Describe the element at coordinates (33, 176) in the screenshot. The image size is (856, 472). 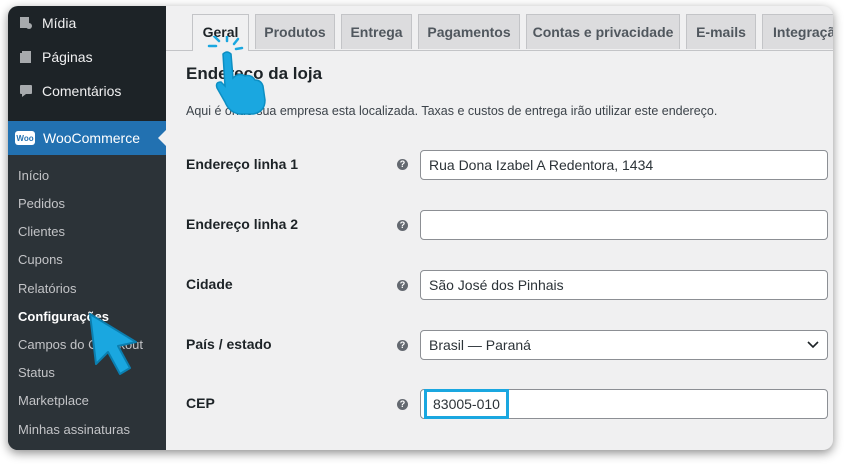
I see `submenu-item-inicio: Início` at that location.